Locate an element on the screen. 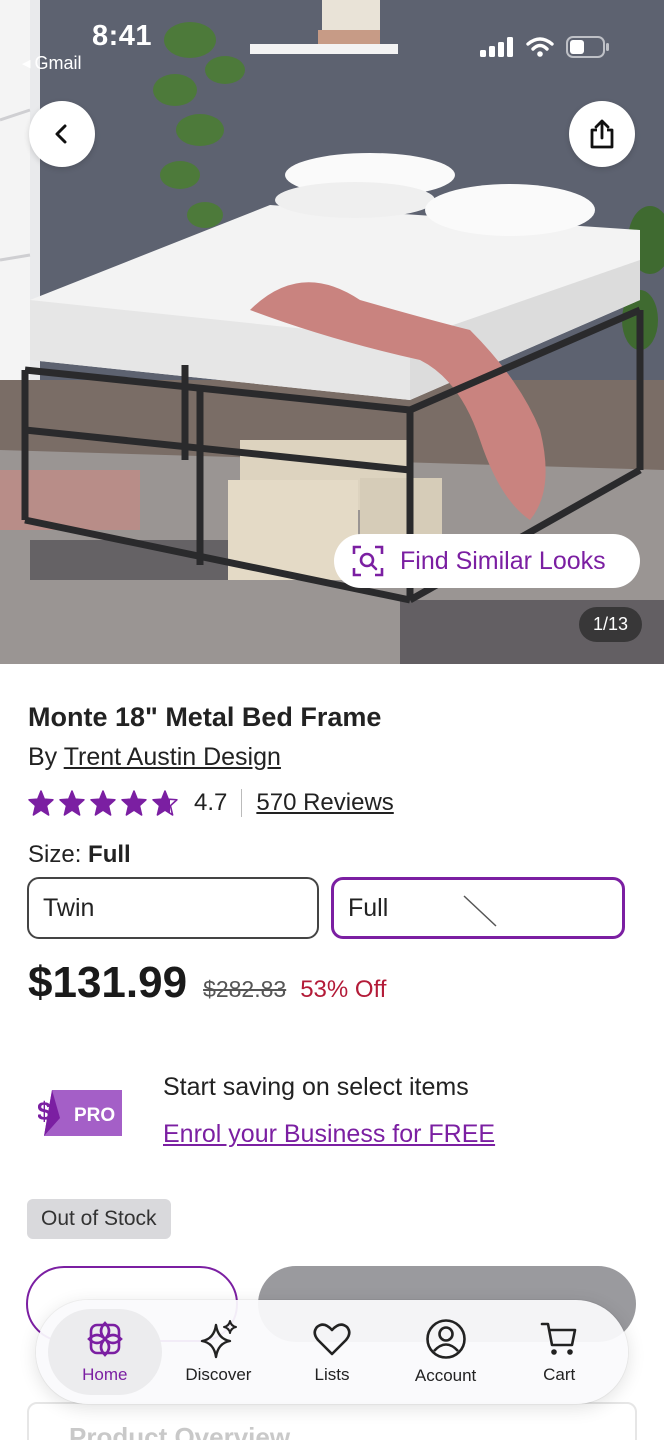 The height and width of the screenshot is (1440, 664). chevron-left-icon is located at coordinates (61, 134).